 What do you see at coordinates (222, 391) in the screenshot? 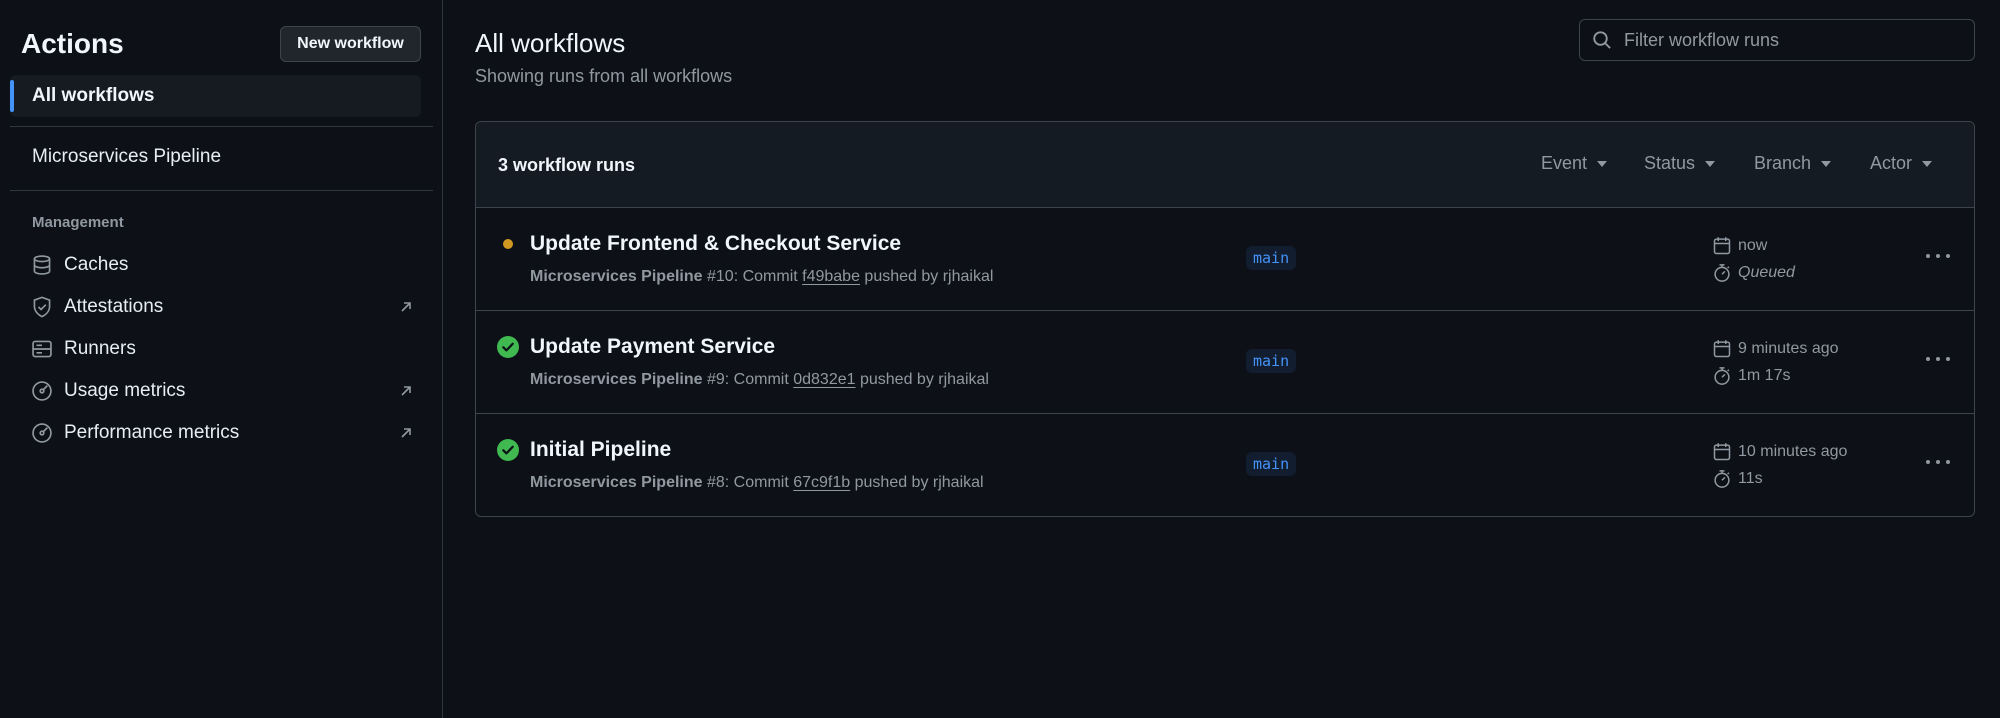
I see `sidebar-item-usage-metrics: Usage metrics` at bounding box center [222, 391].